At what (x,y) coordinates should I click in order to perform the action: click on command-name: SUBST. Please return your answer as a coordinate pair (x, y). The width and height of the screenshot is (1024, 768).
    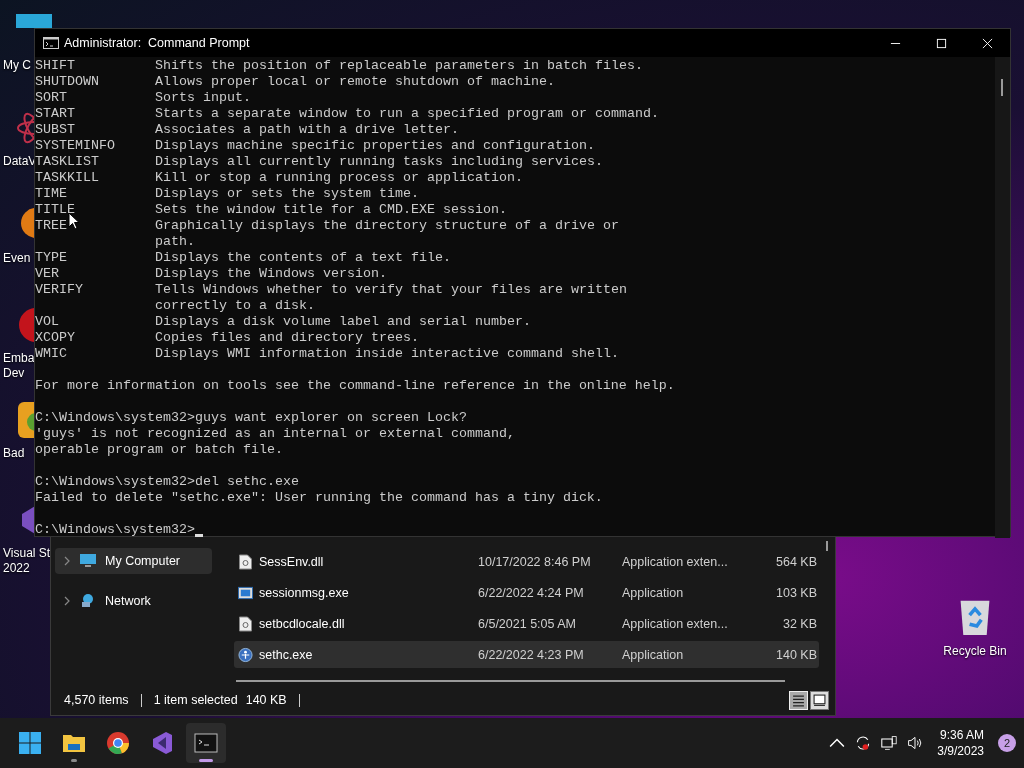
    Looking at the image, I should click on (55, 129).